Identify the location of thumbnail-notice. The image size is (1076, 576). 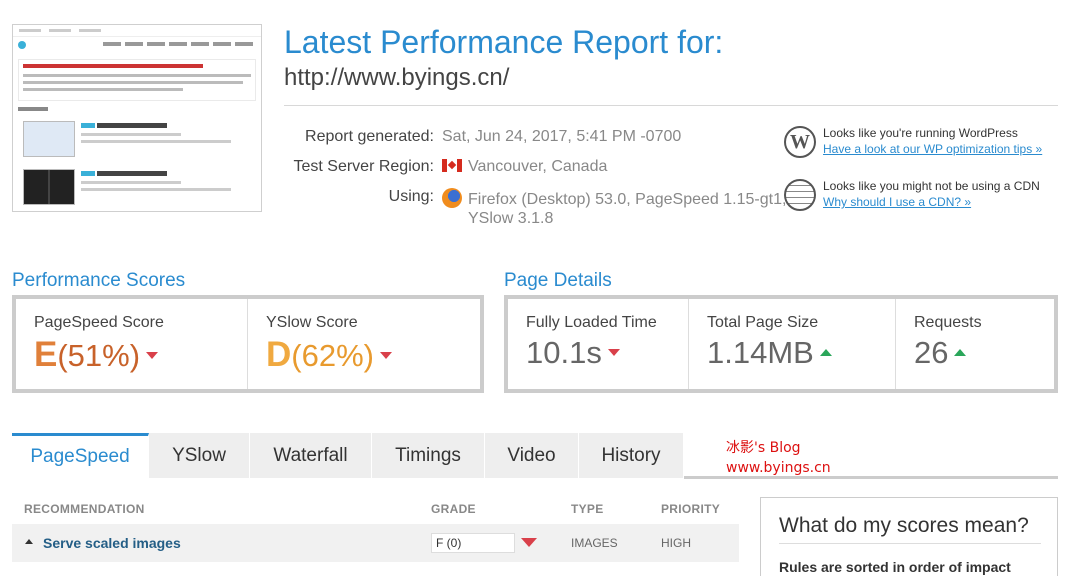
(137, 80).